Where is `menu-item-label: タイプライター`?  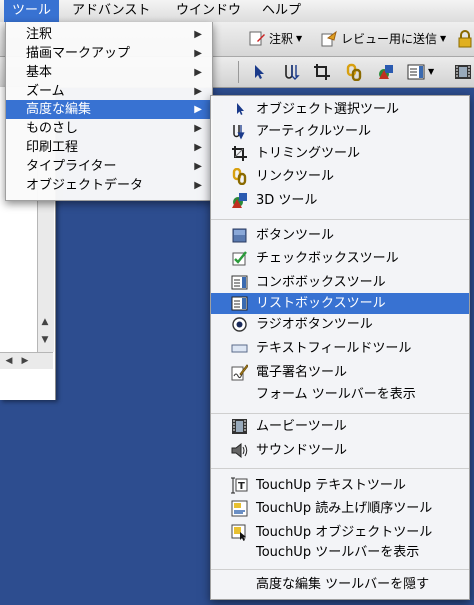
menu-item-label: タイプライター is located at coordinates (71, 166).